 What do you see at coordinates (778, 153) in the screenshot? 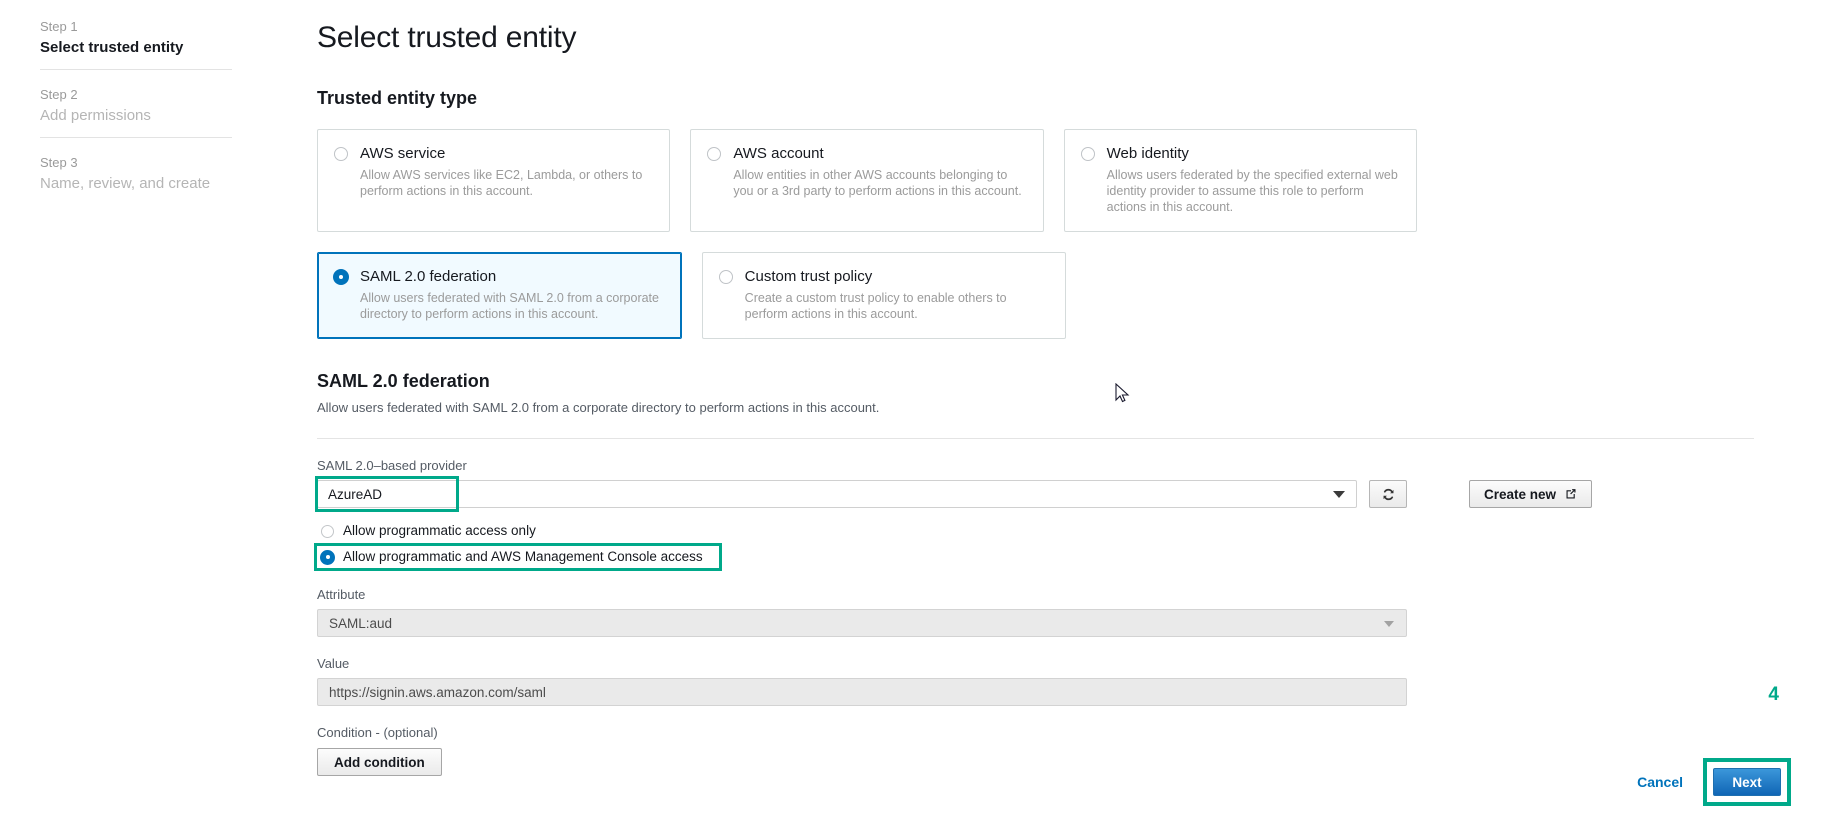
I see `tile-title-aws-account: AWS account` at bounding box center [778, 153].